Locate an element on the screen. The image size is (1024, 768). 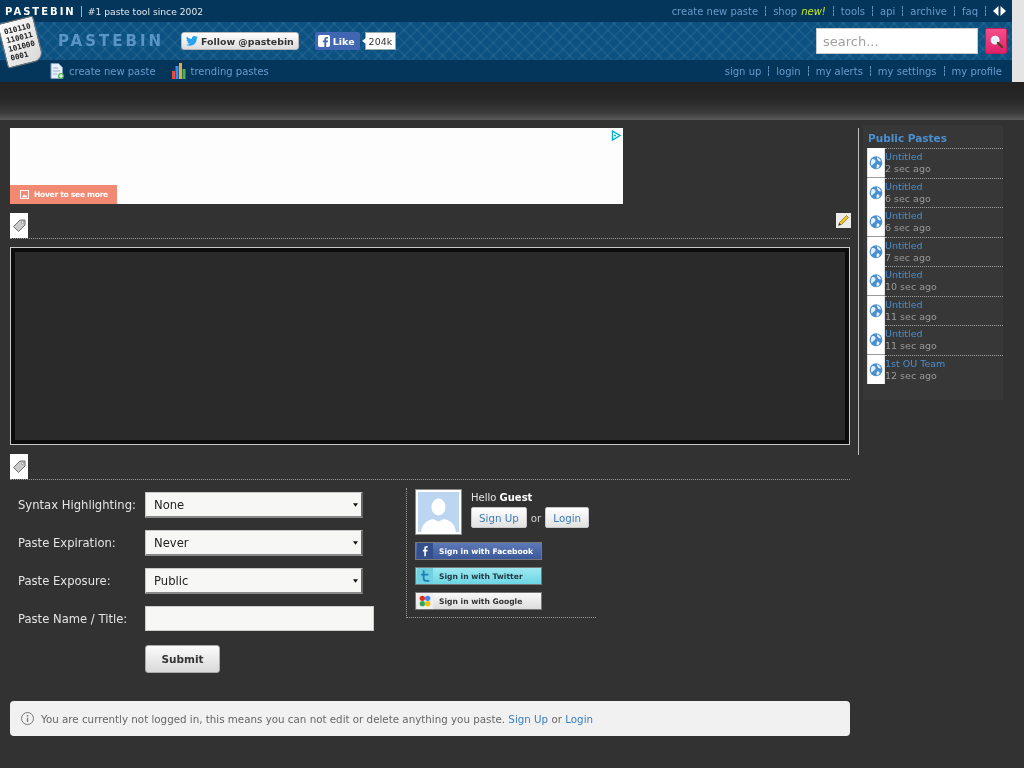
search-icon is located at coordinates (996, 41).